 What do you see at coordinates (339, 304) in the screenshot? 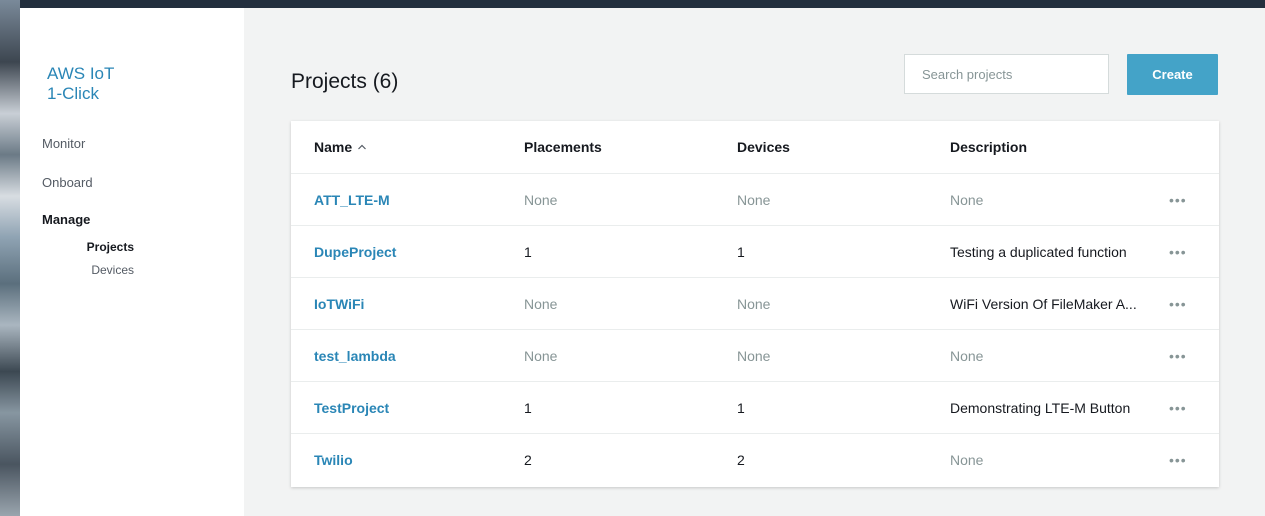
I see `project-name-link: IoTWiFi` at bounding box center [339, 304].